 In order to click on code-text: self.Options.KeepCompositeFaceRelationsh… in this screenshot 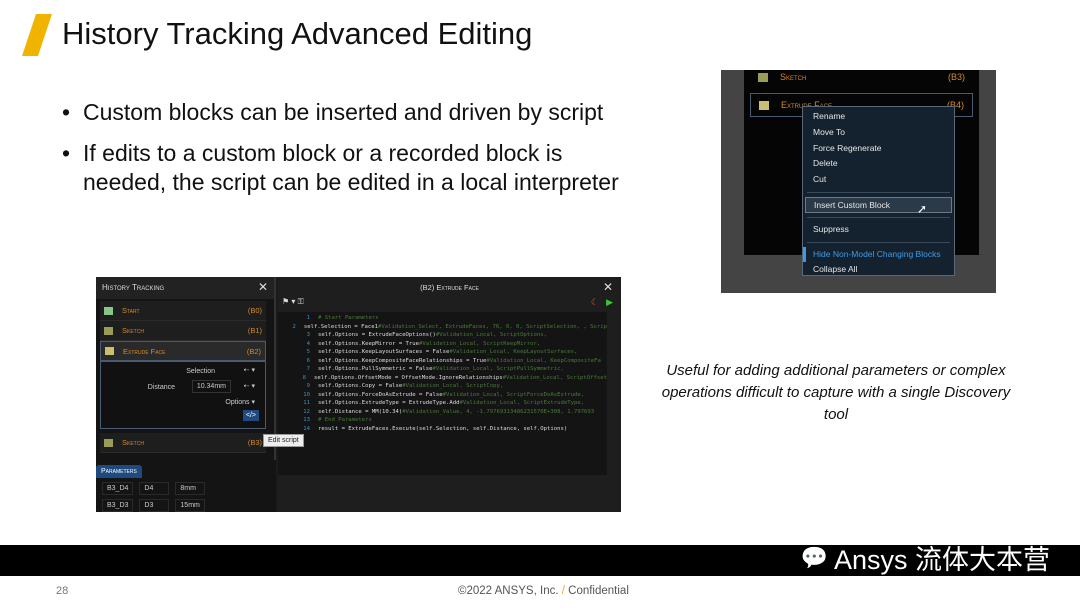, I will do `click(402, 360)`.